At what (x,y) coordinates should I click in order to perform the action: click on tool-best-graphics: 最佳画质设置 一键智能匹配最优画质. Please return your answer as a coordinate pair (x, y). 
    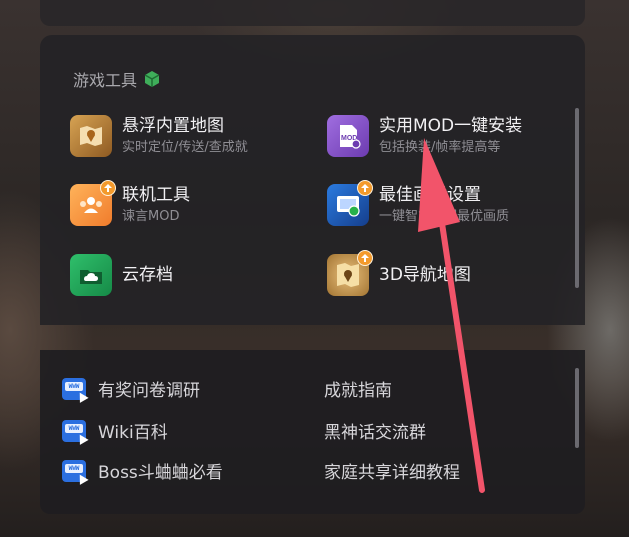
    Looking at the image, I should click on (418, 203).